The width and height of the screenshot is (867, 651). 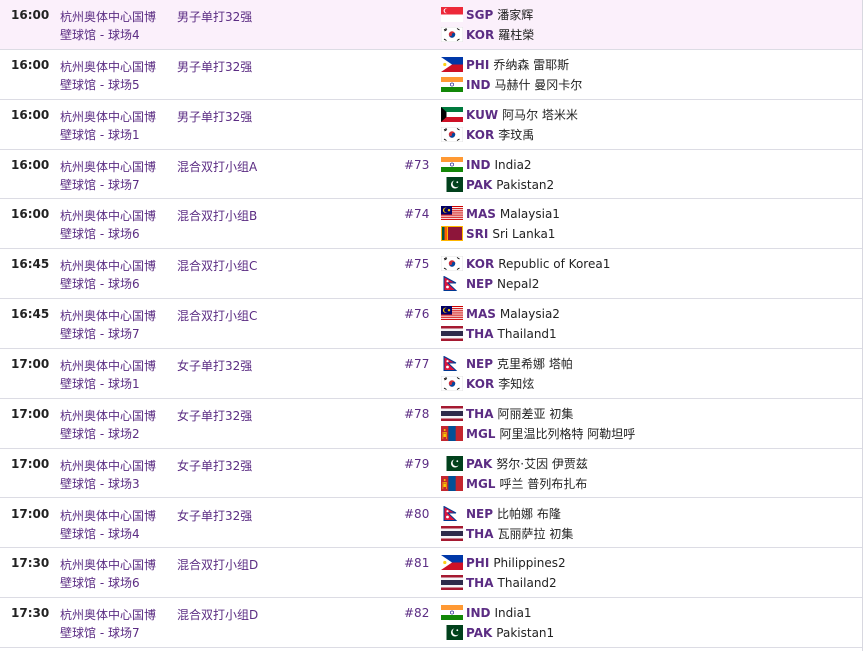 What do you see at coordinates (486, 613) in the screenshot?
I see `competitor-top: IND India1` at bounding box center [486, 613].